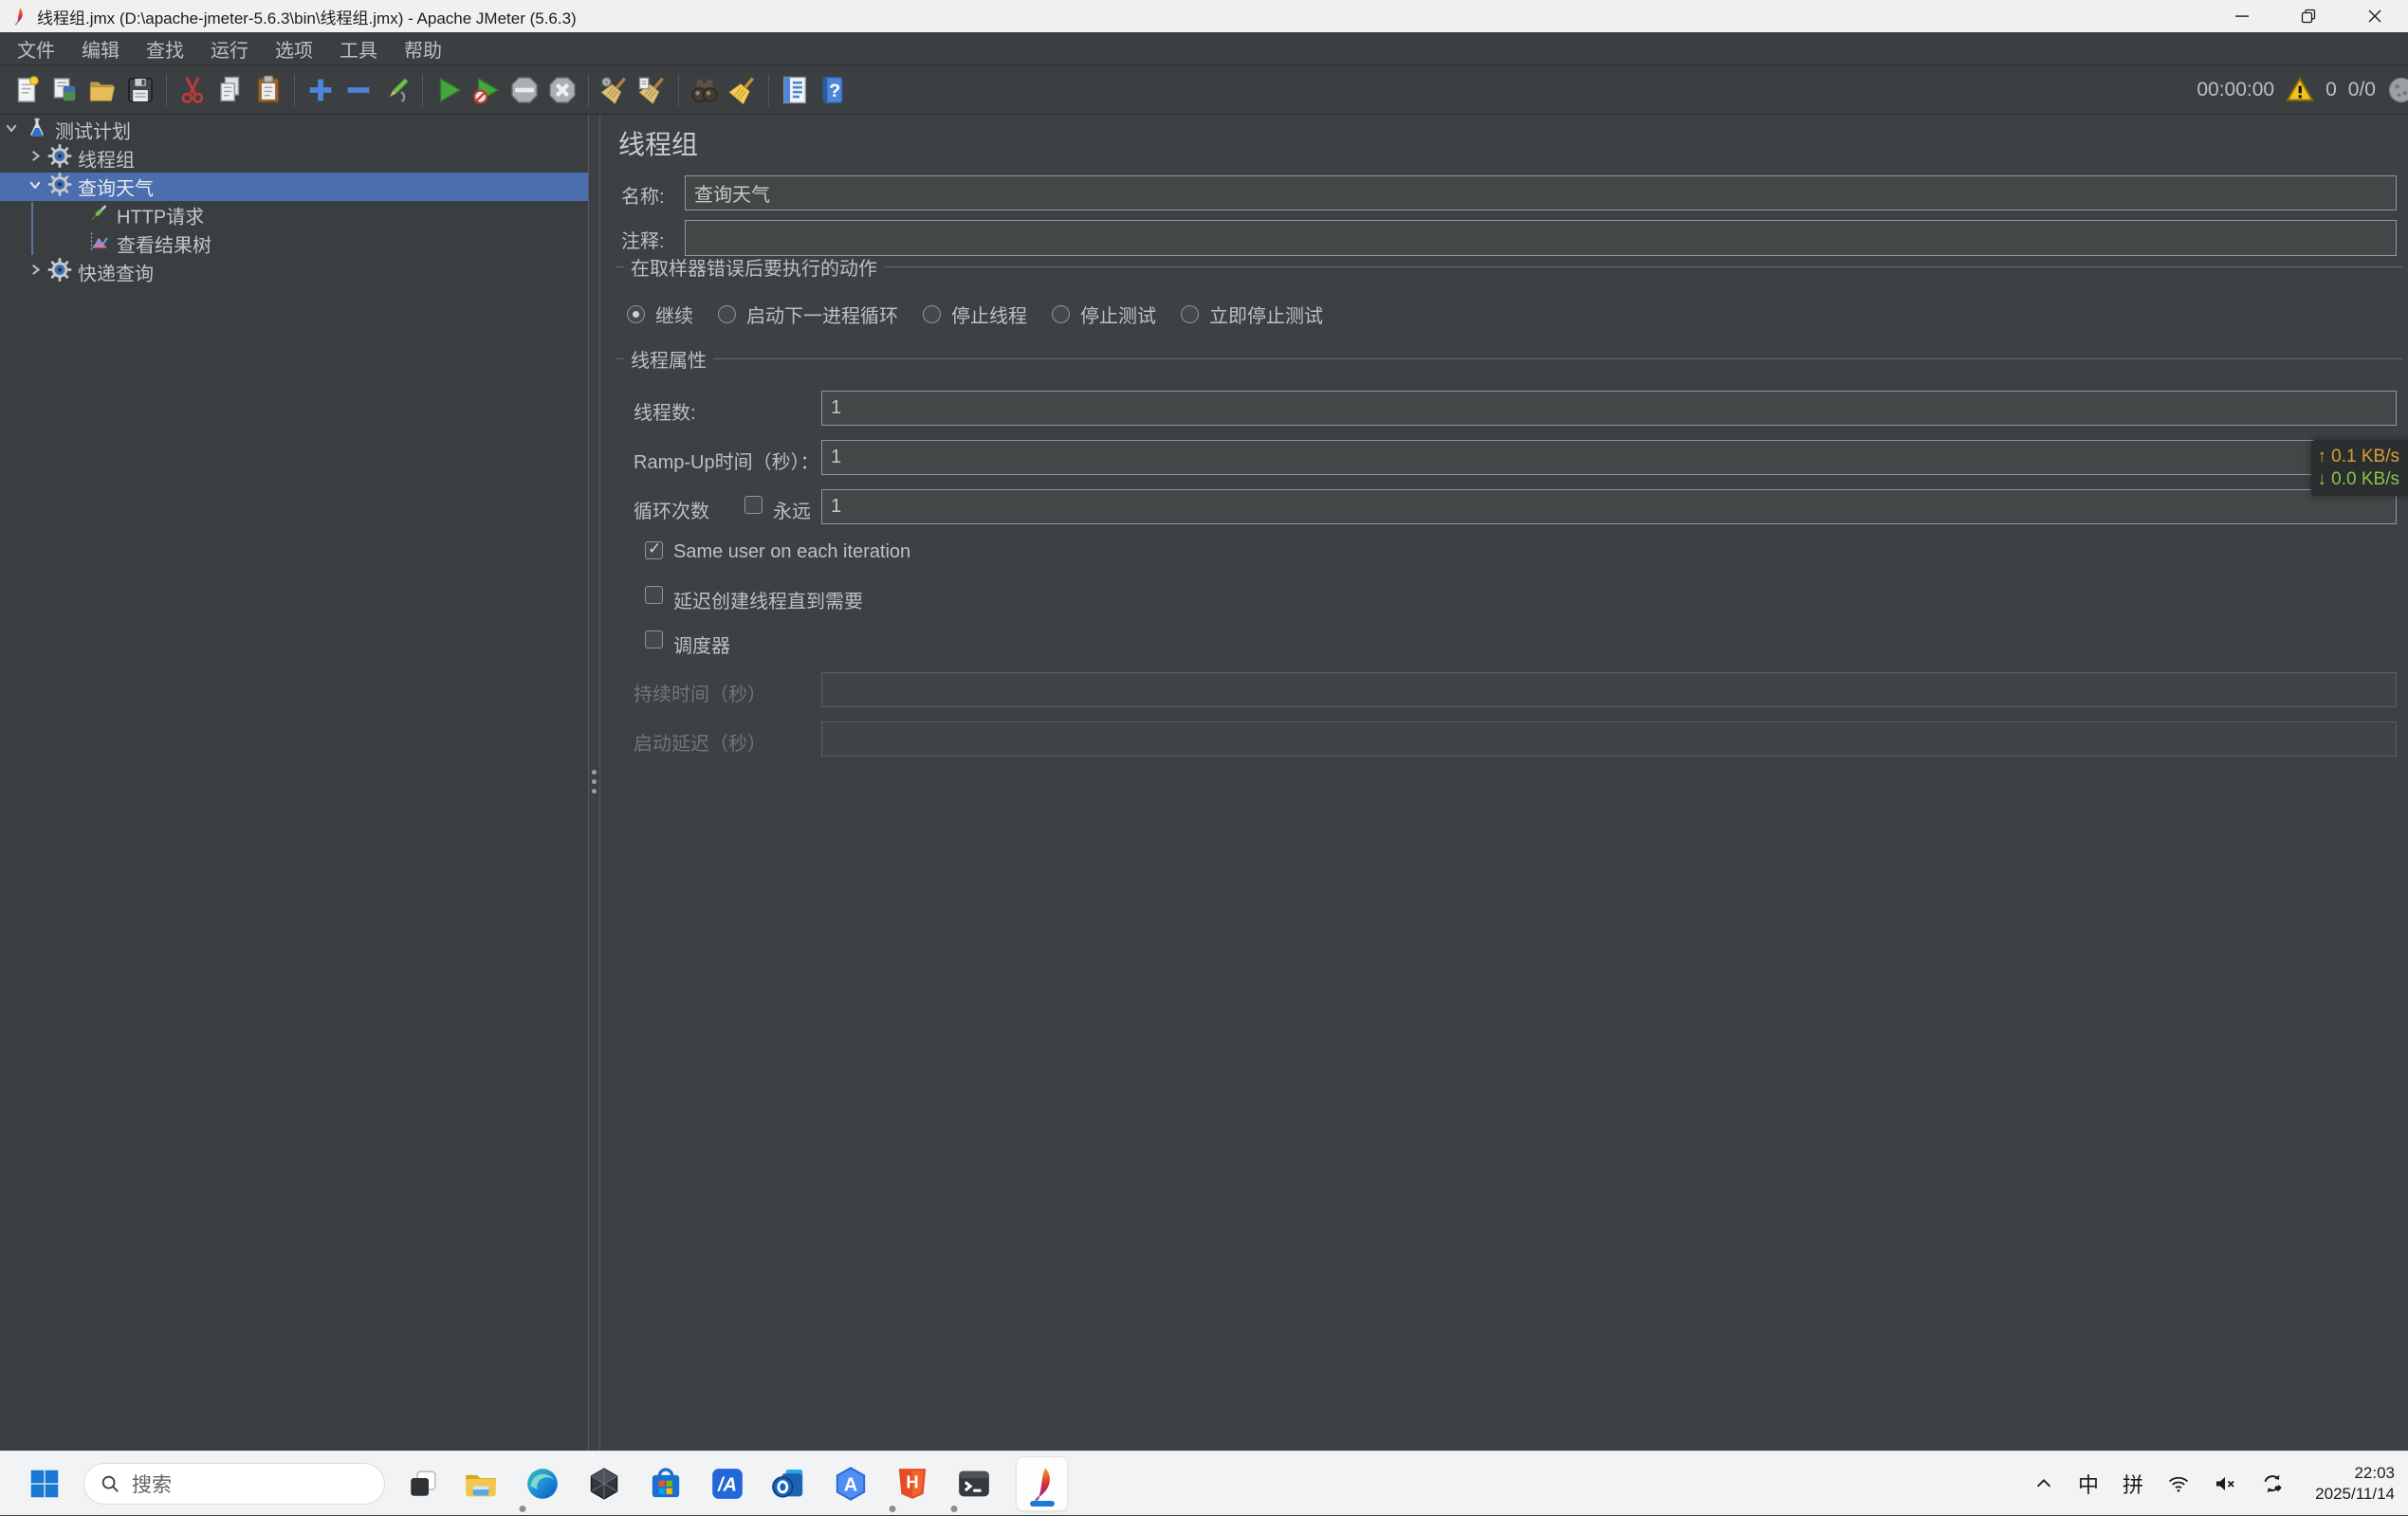 This screenshot has height=1516, width=2408. I want to click on sync-heart-icon, so click(2273, 1483).